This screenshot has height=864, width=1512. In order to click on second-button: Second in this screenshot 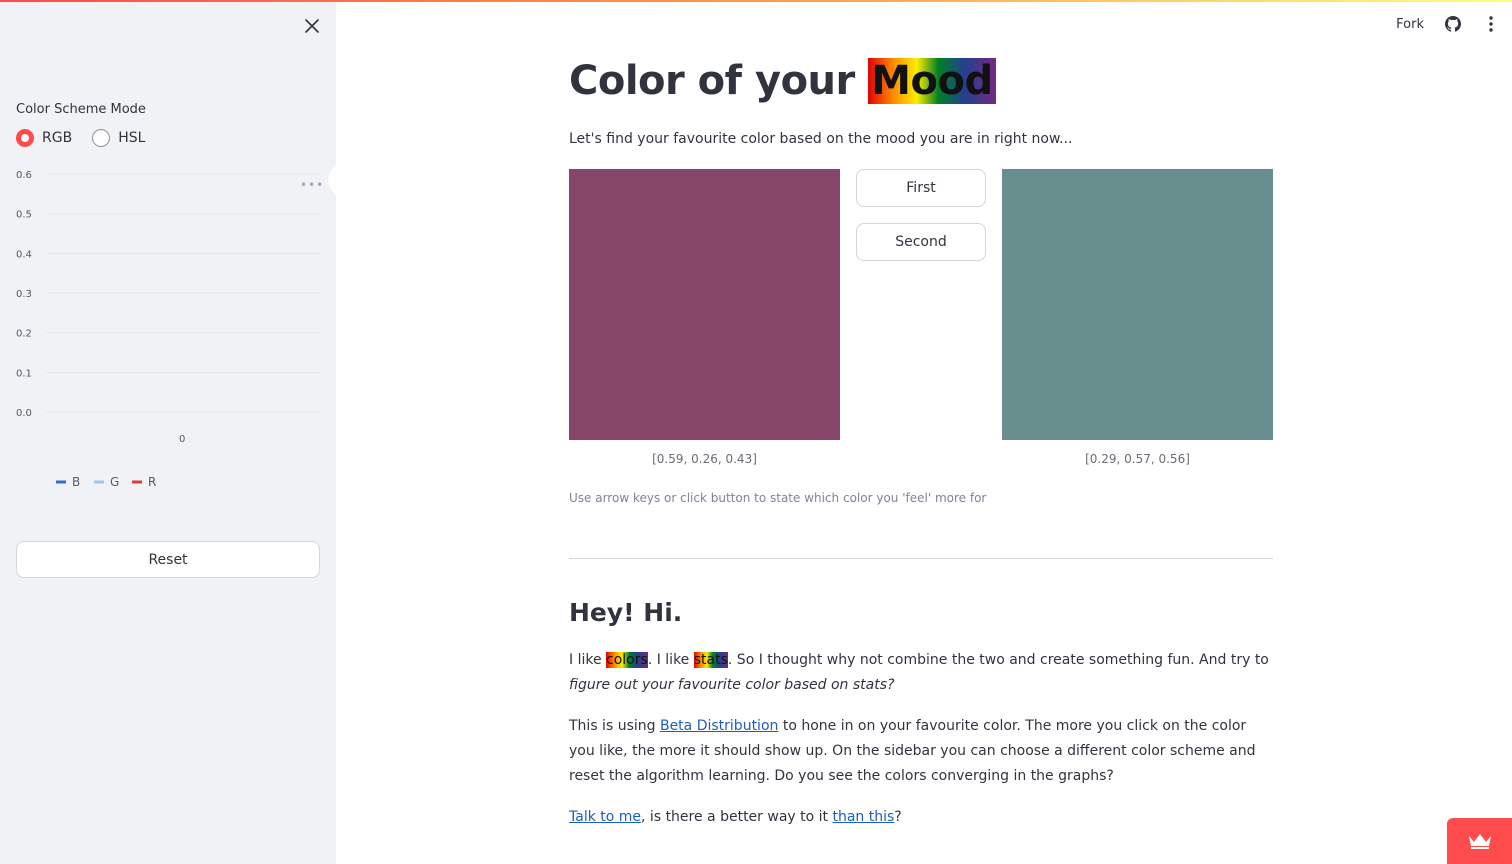, I will do `click(921, 242)`.